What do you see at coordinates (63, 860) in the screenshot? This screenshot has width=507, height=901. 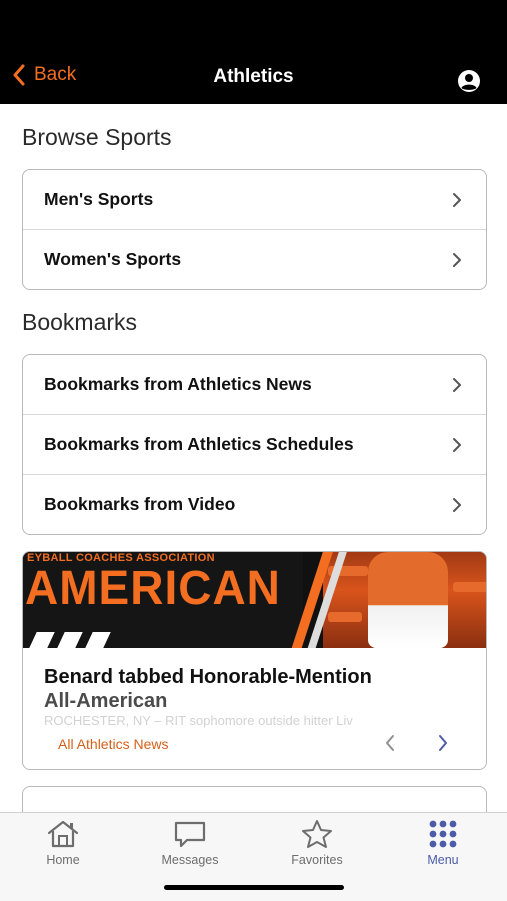 I see `tab-label: Home` at bounding box center [63, 860].